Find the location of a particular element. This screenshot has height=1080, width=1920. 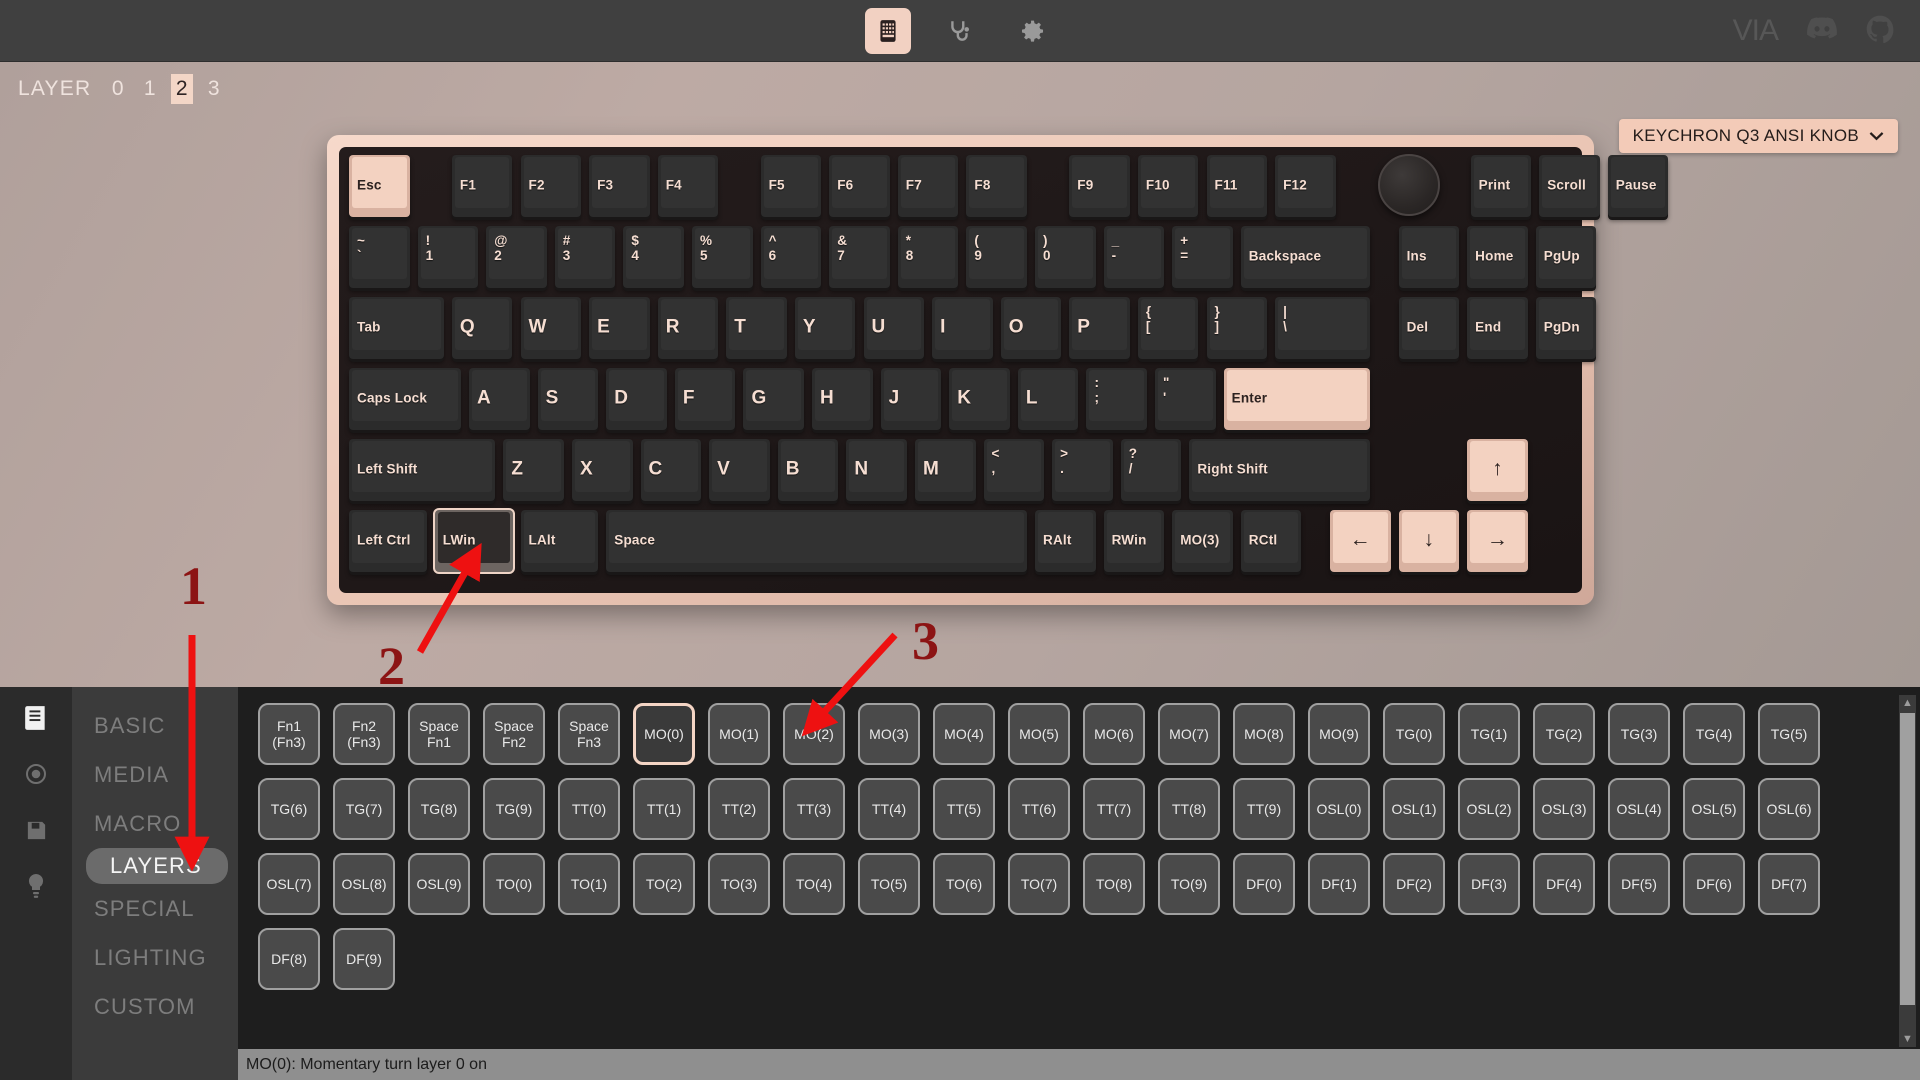

keycode-button: DF(2) is located at coordinates (1414, 884).